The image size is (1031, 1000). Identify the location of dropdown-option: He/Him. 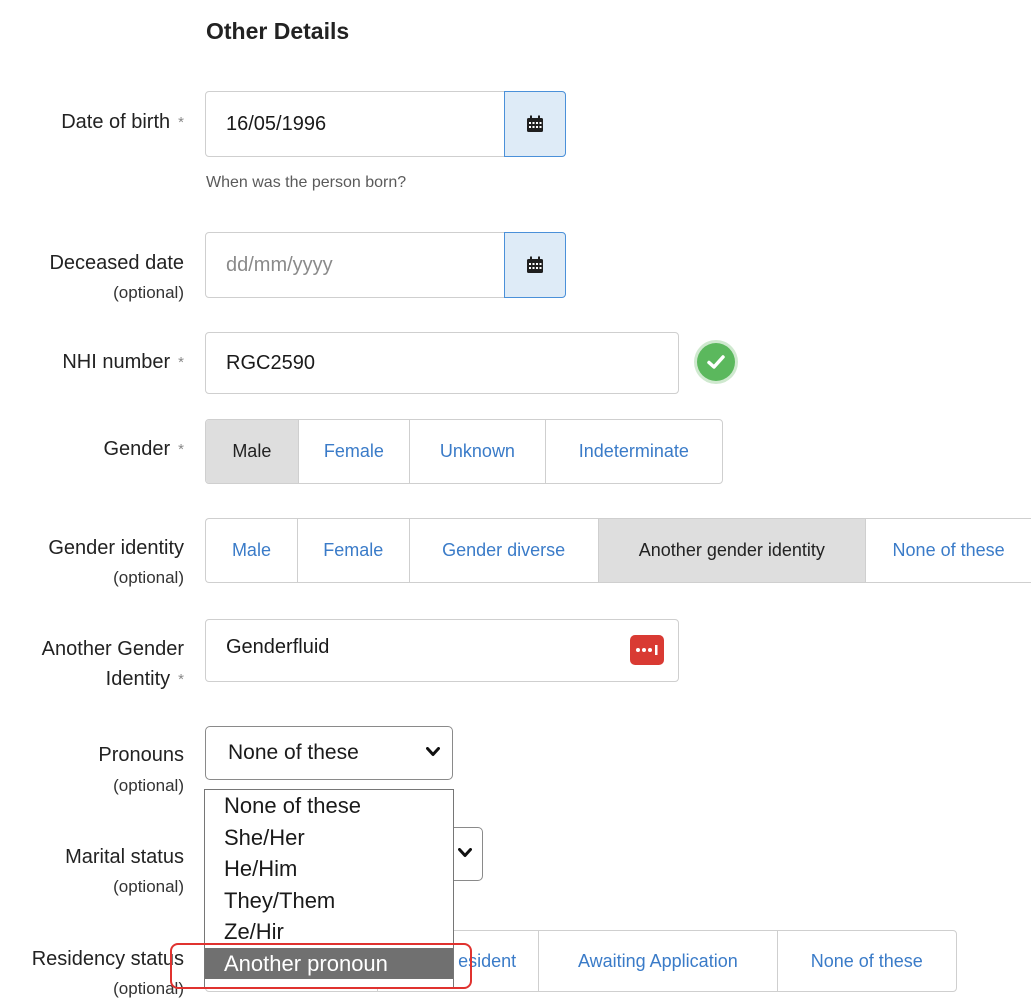
(329, 869).